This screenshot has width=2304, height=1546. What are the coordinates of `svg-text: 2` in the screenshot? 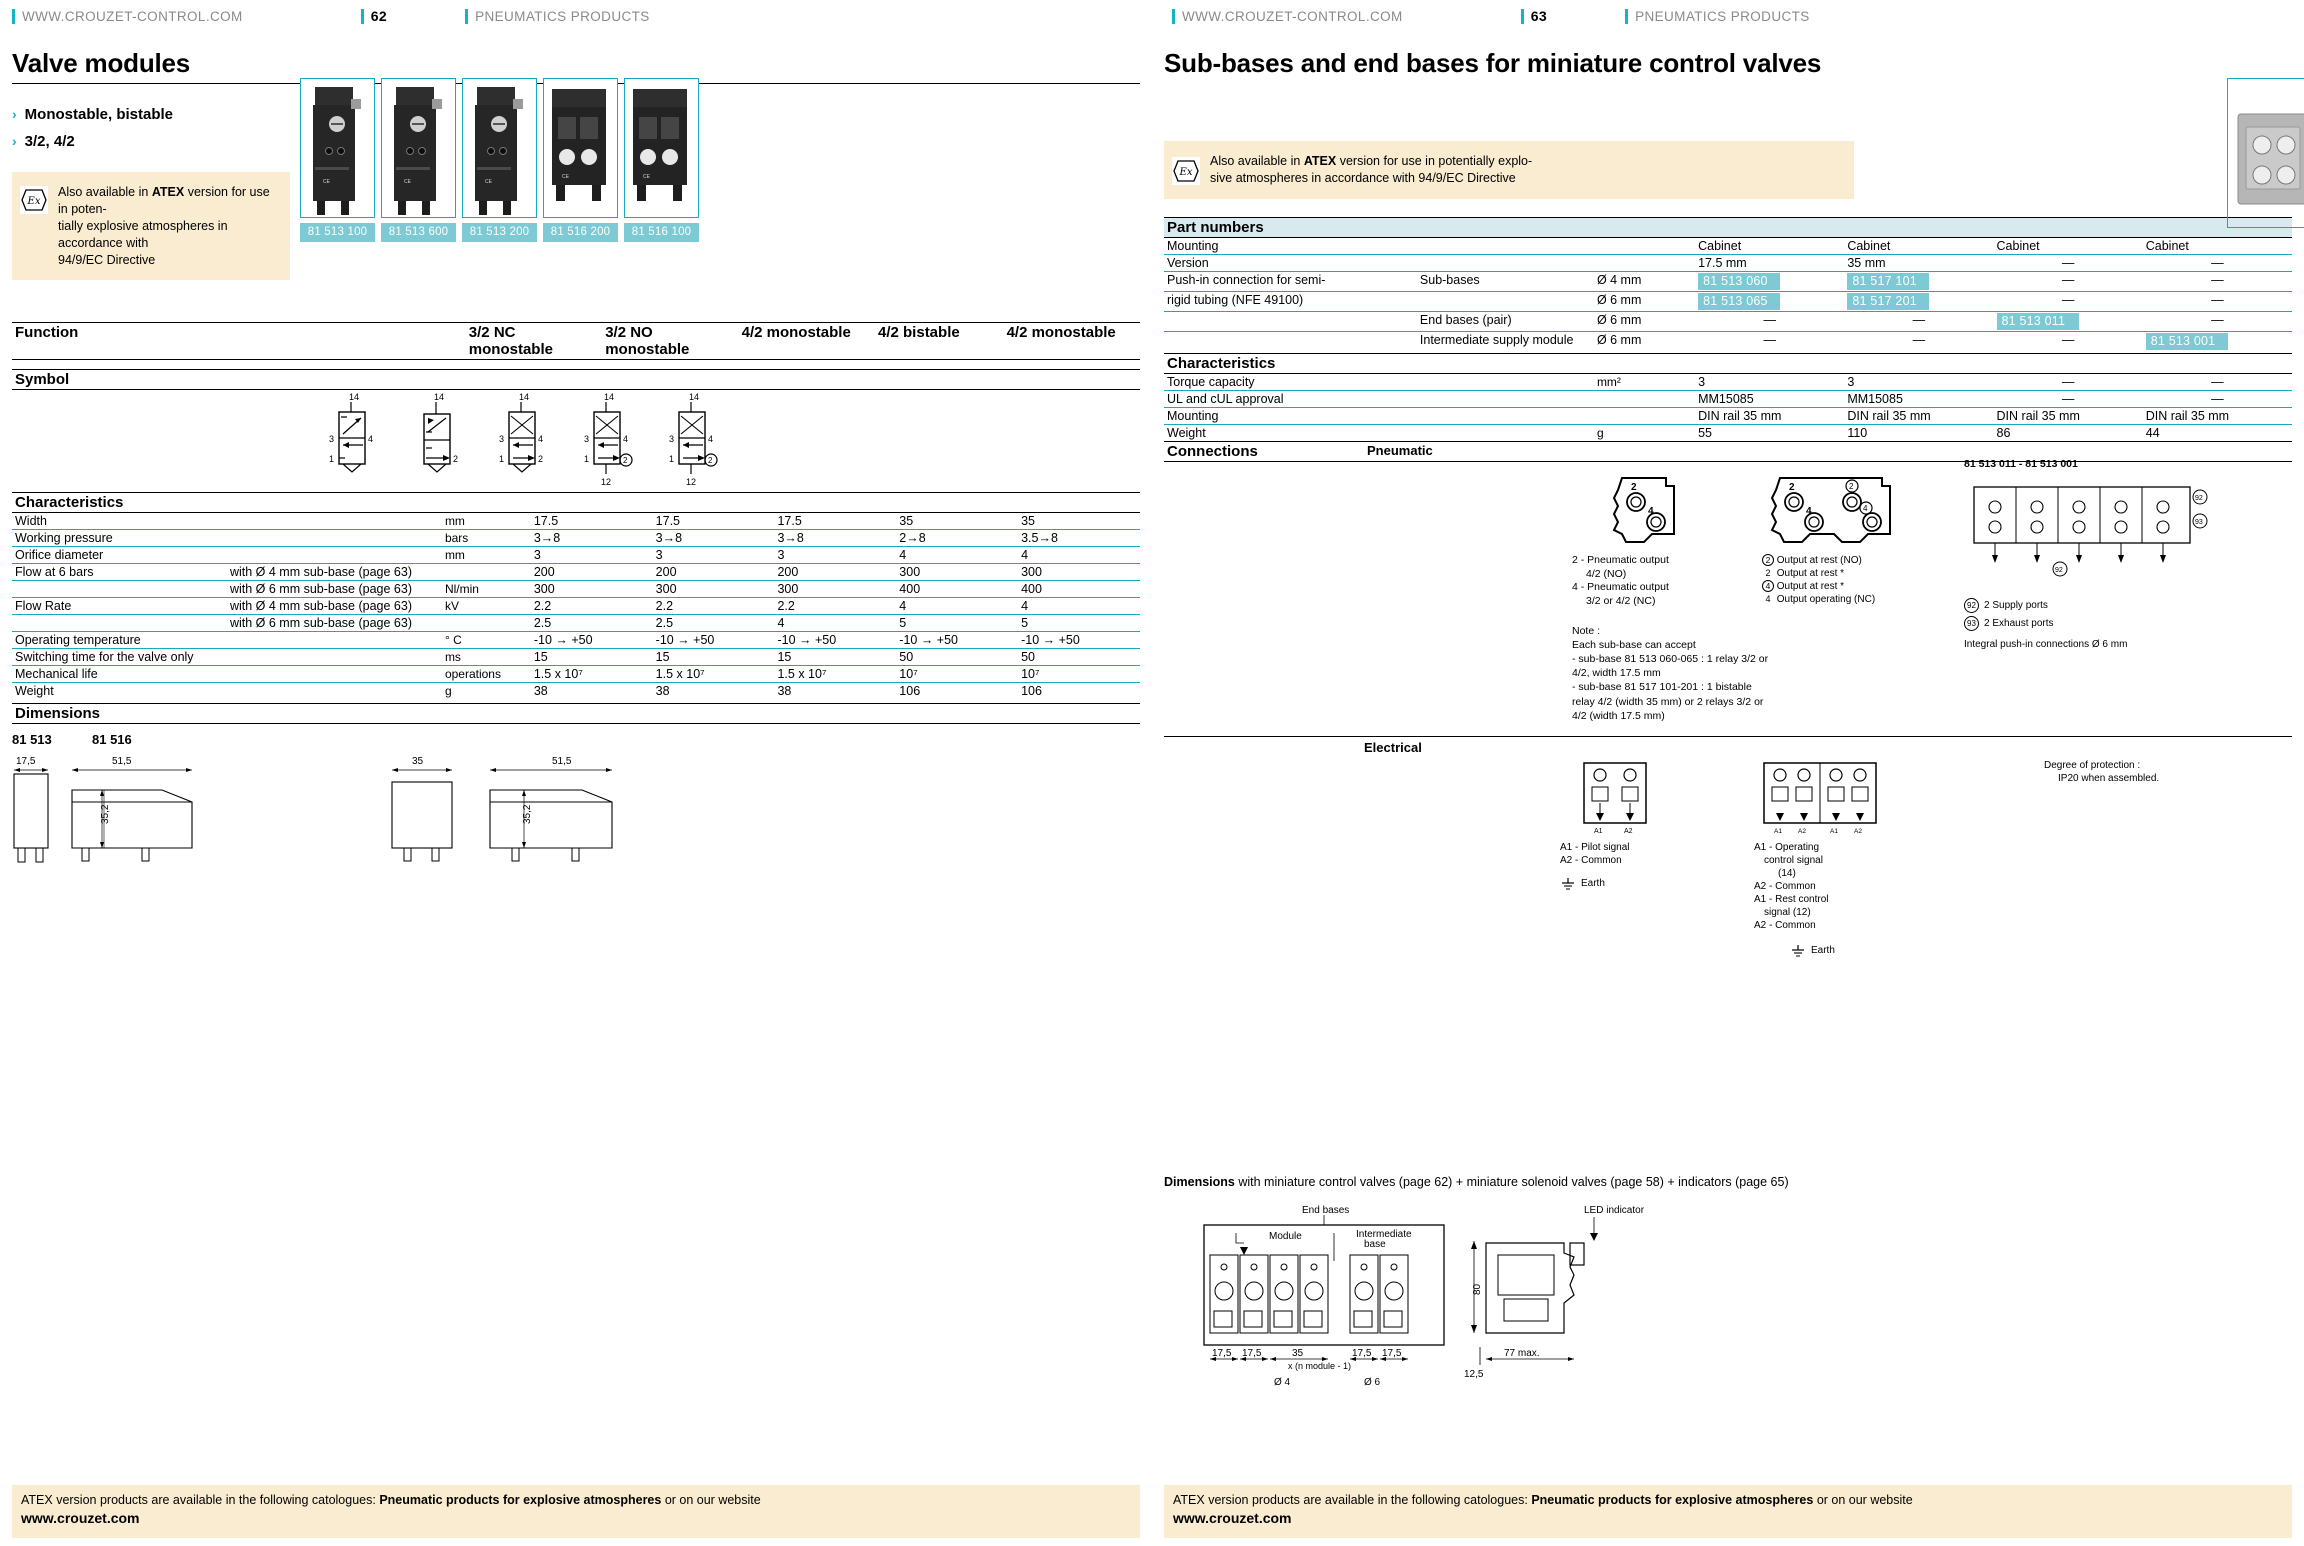 It's located at (710, 460).